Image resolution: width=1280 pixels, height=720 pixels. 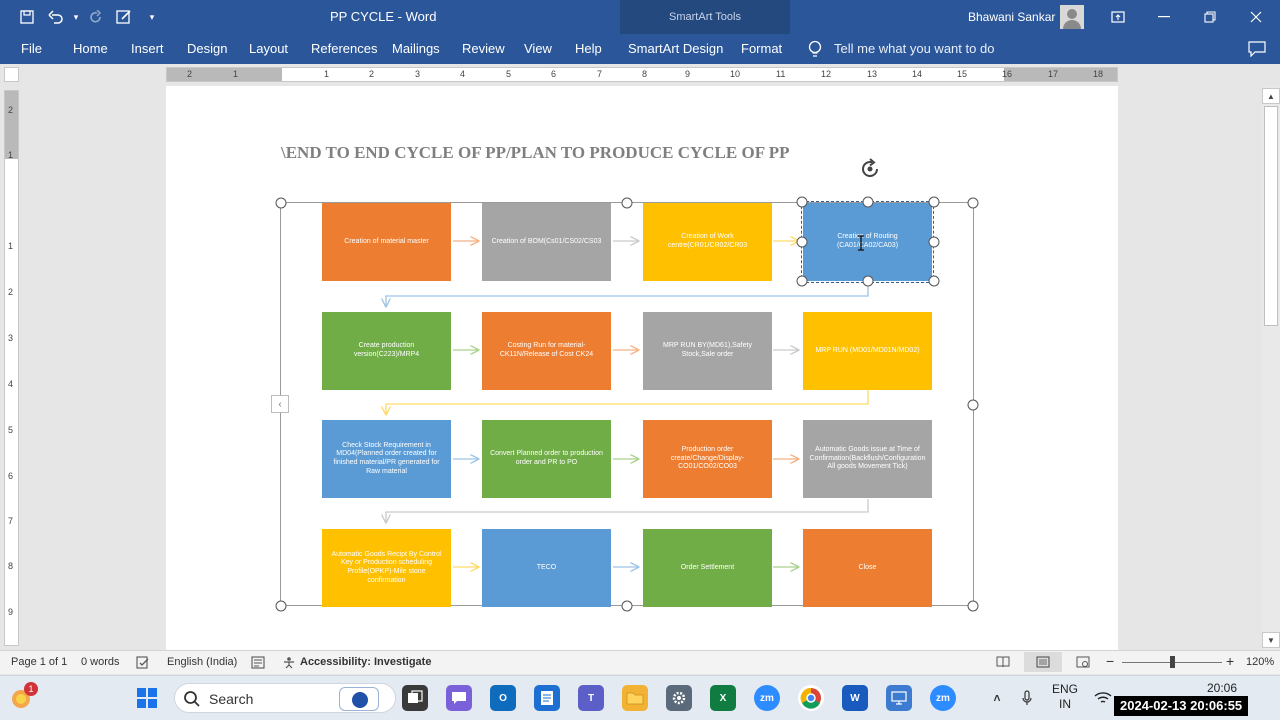 What do you see at coordinates (1164, 17) in the screenshot?
I see `minimize-icon` at bounding box center [1164, 17].